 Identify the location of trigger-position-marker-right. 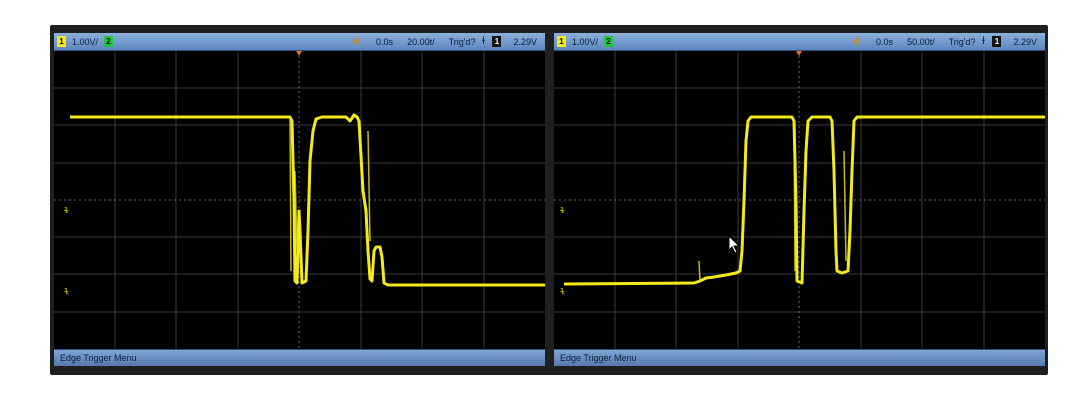
(799, 53).